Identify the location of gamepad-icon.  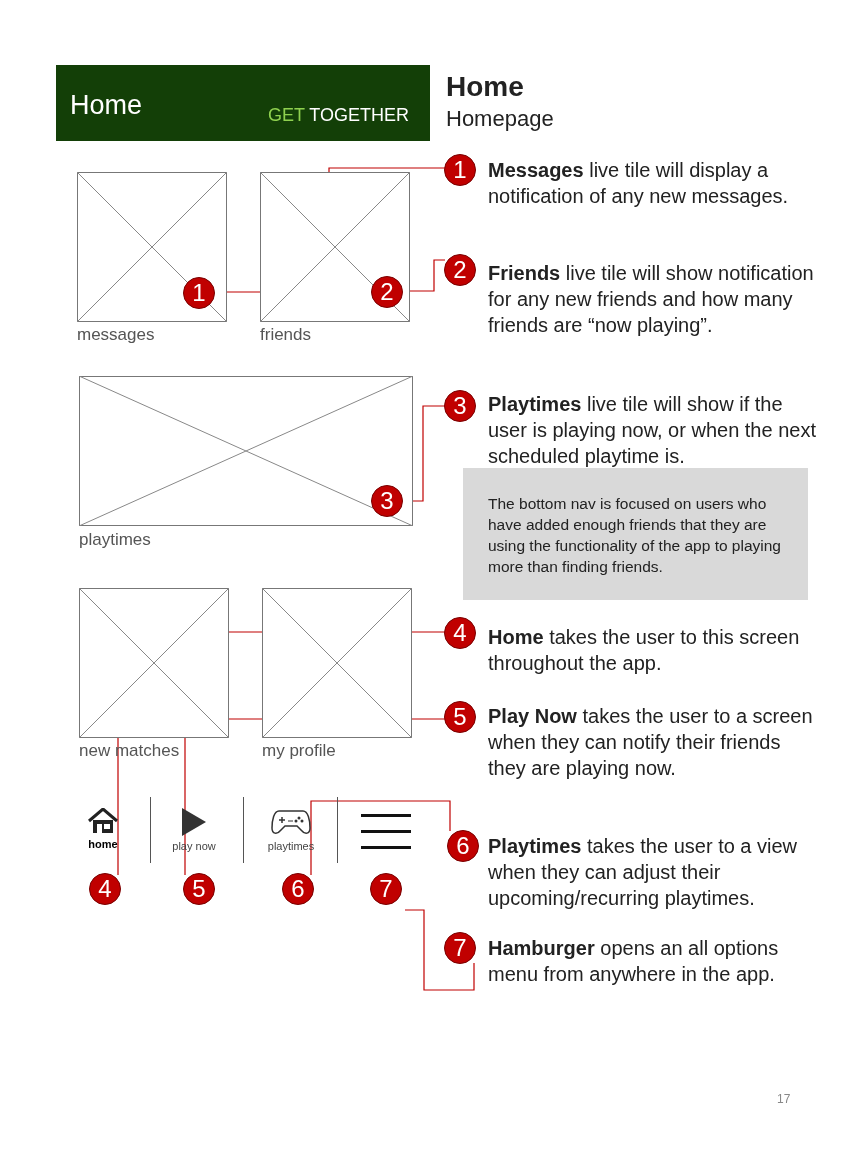
(291, 822).